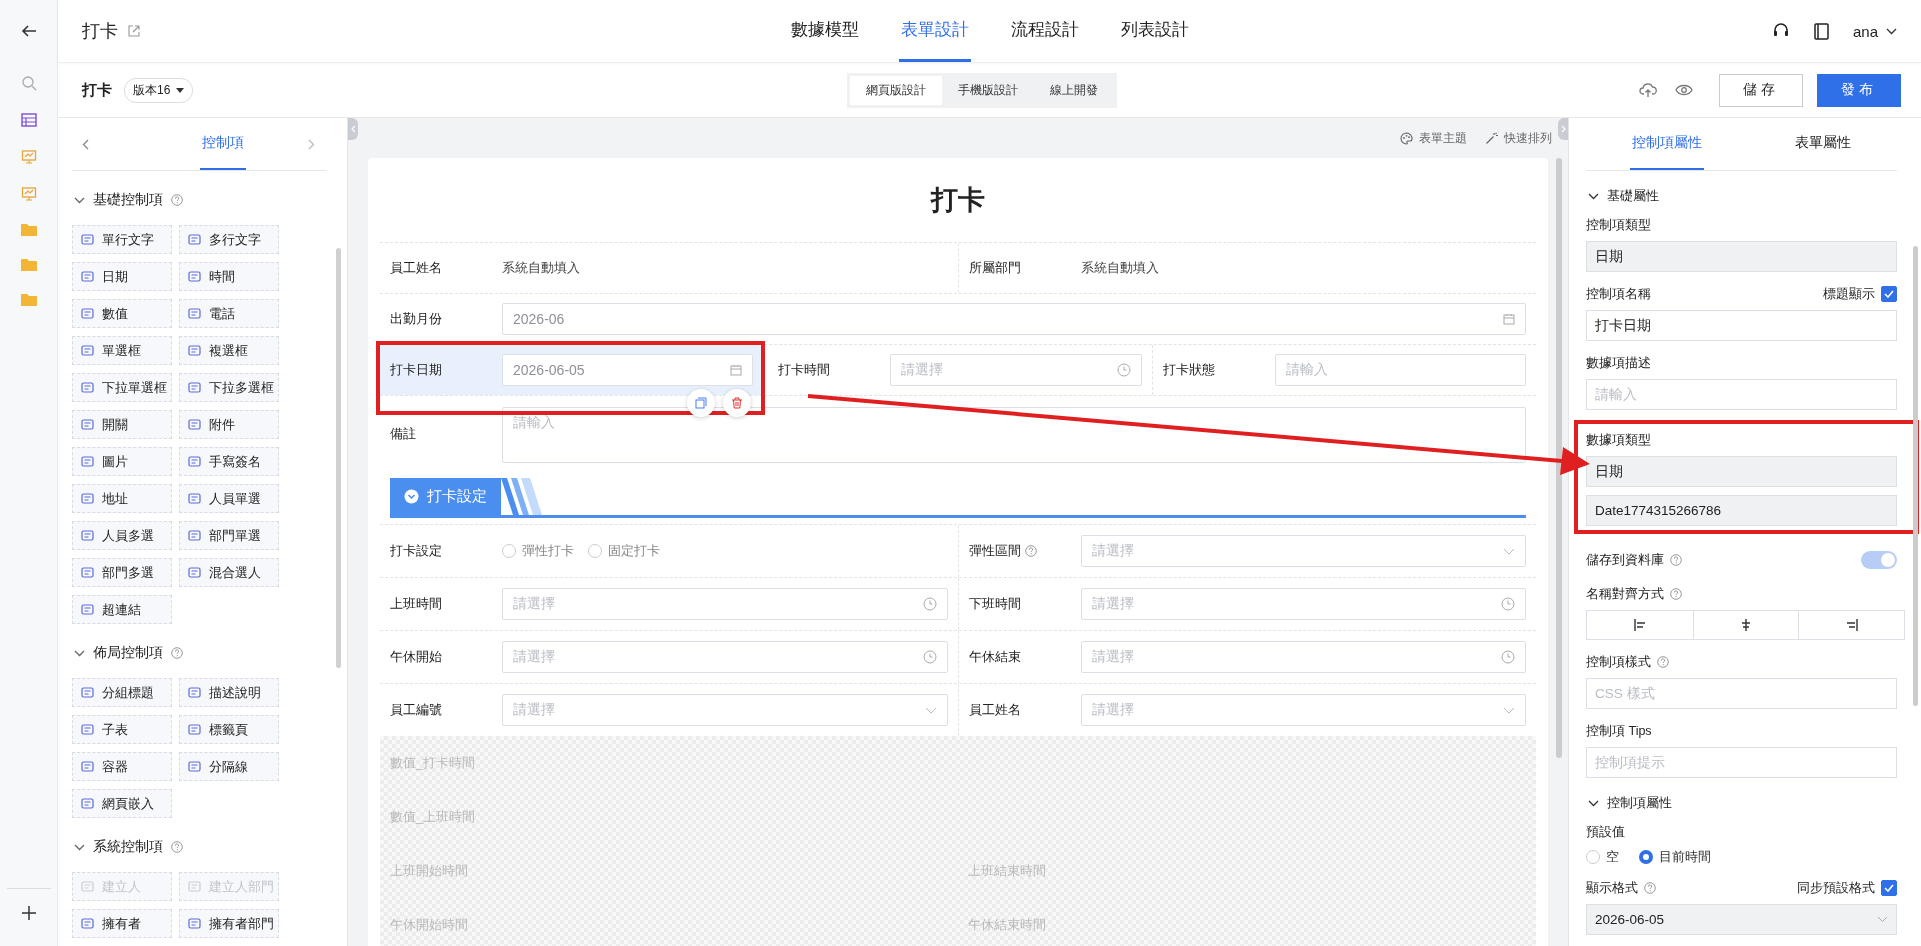  What do you see at coordinates (1684, 90) in the screenshot?
I see `preview-eye-icon` at bounding box center [1684, 90].